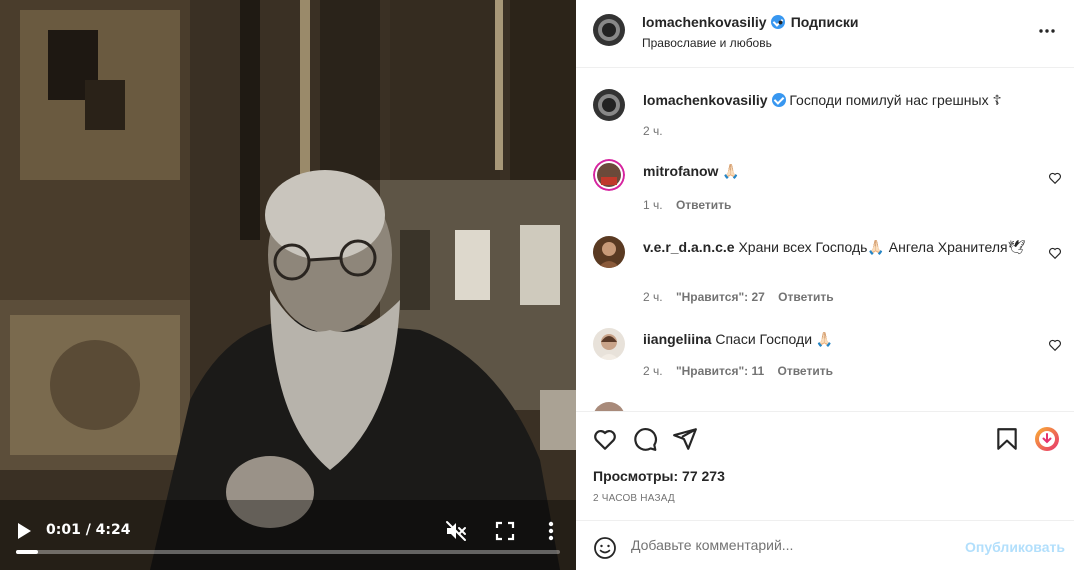 Image resolution: width=1074 pixels, height=570 pixels. Describe the element at coordinates (456, 531) in the screenshot. I see `mute-icon` at that location.